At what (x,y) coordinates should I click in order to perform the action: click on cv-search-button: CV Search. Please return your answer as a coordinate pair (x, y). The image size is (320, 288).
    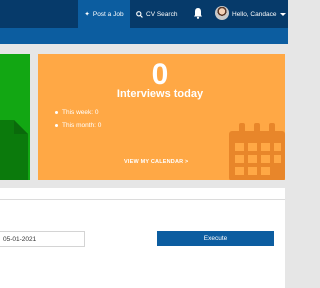
    Looking at the image, I should click on (156, 14).